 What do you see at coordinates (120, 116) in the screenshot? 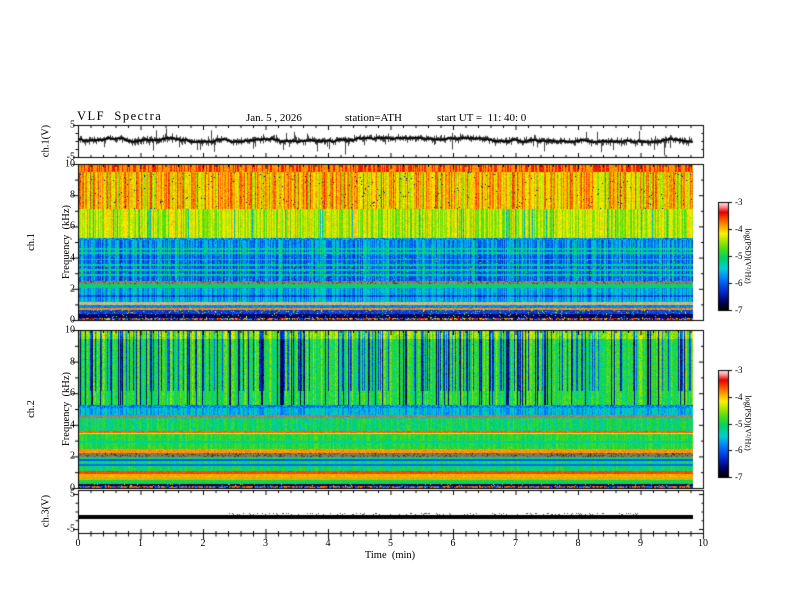
I see `plot-title: VLF Spectra` at bounding box center [120, 116].